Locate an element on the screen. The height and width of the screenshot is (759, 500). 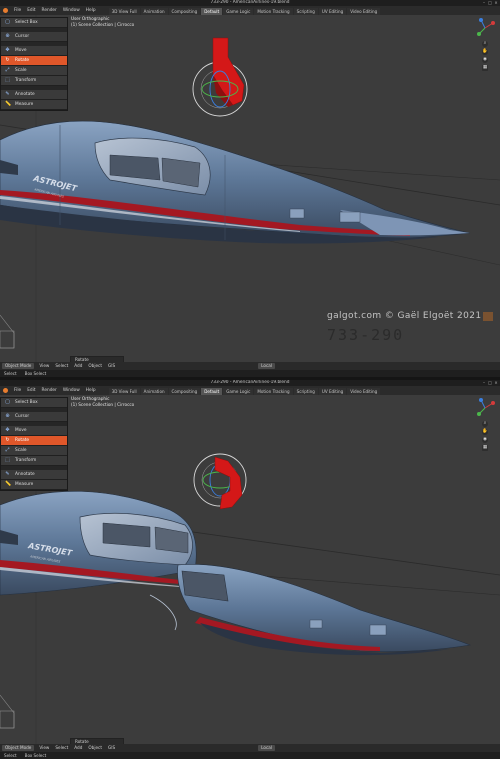
annotate-icon: ✎ is located at coordinates (7, 474).